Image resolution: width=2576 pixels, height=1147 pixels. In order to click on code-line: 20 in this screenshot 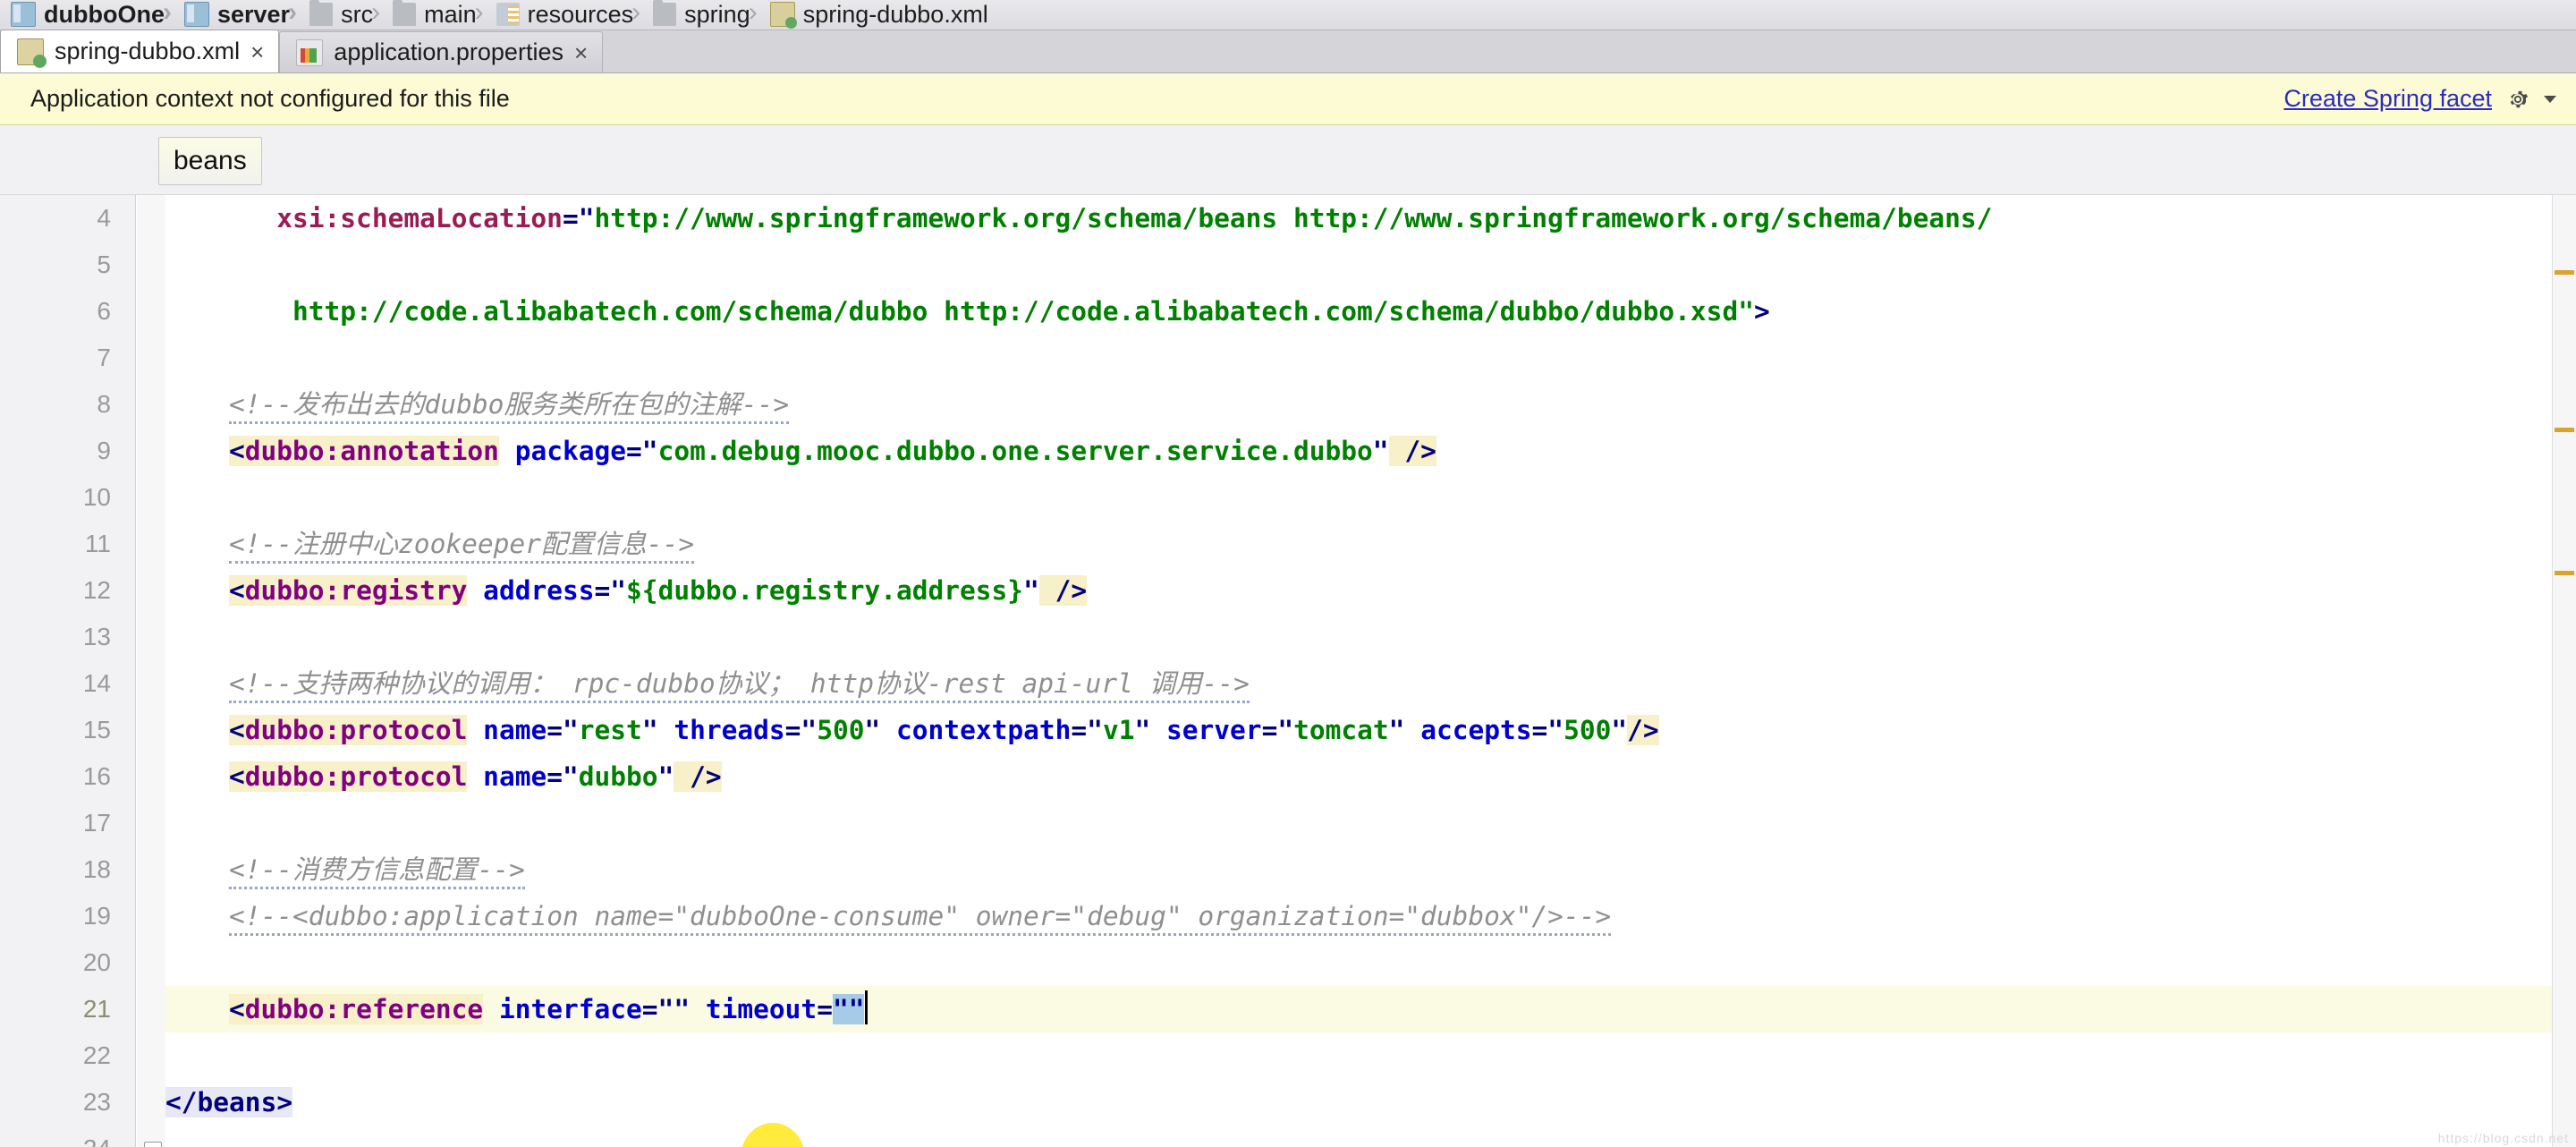, I will do `click(1318, 962)`.